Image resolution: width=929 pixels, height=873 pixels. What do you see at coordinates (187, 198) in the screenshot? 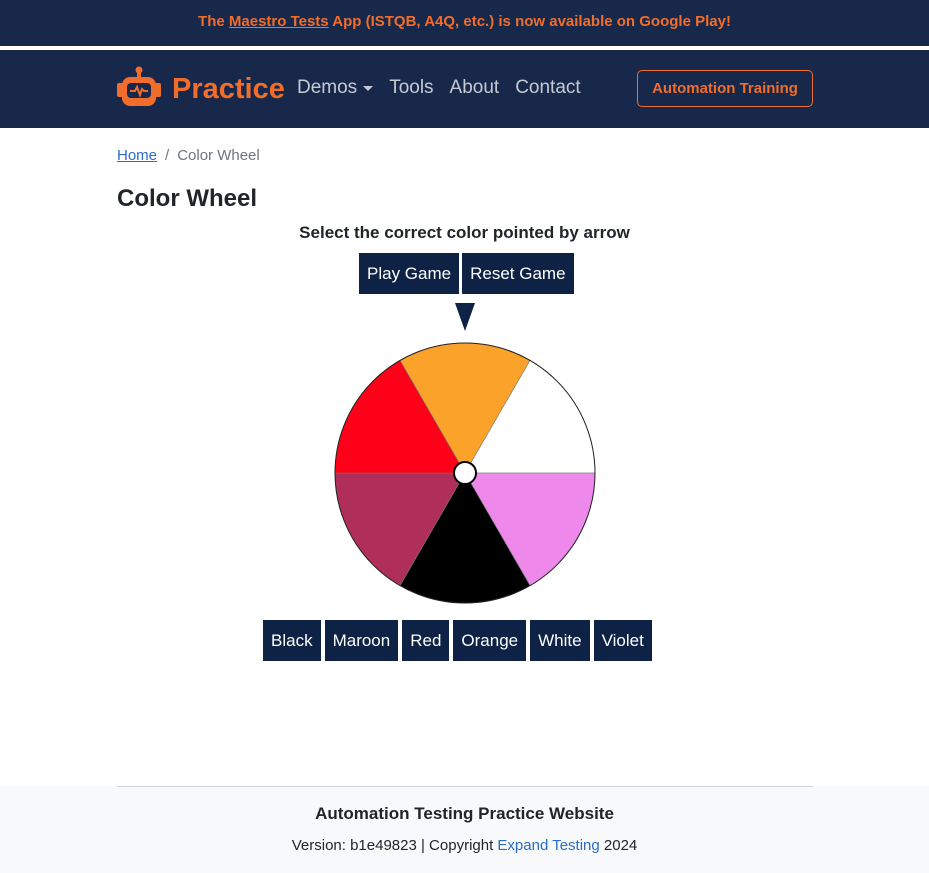
I see `page-title: Color Wheel` at bounding box center [187, 198].